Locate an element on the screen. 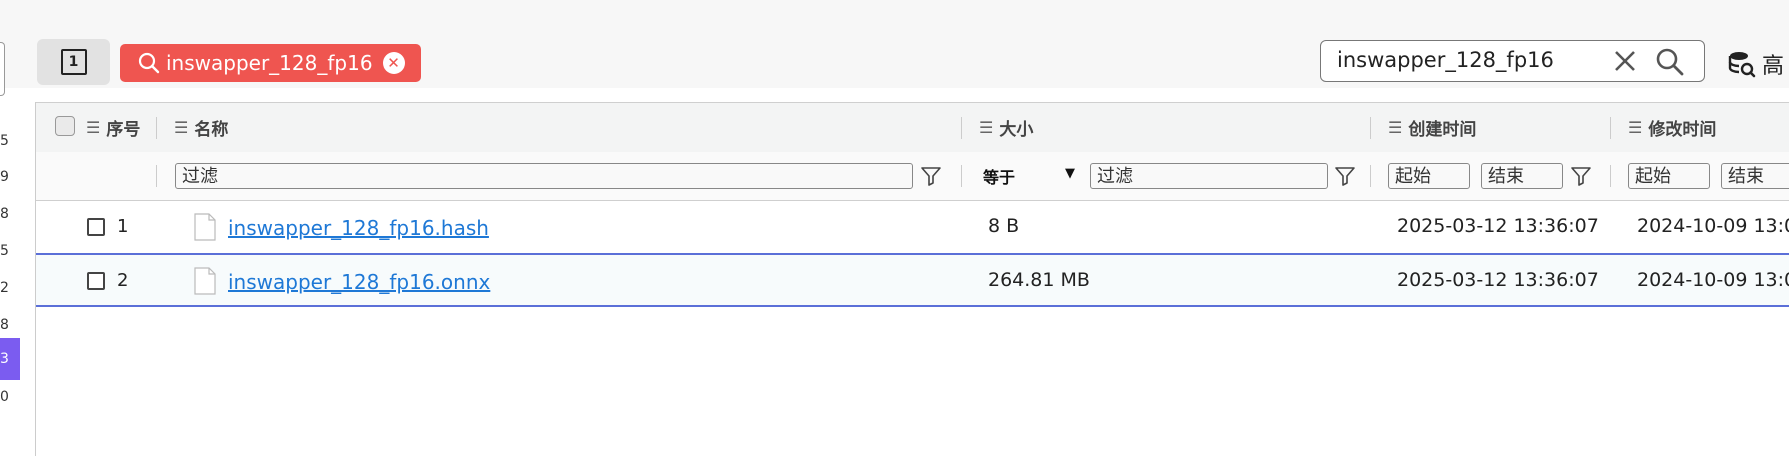 The width and height of the screenshot is (1789, 456). view-button-label: 1 is located at coordinates (73, 62).